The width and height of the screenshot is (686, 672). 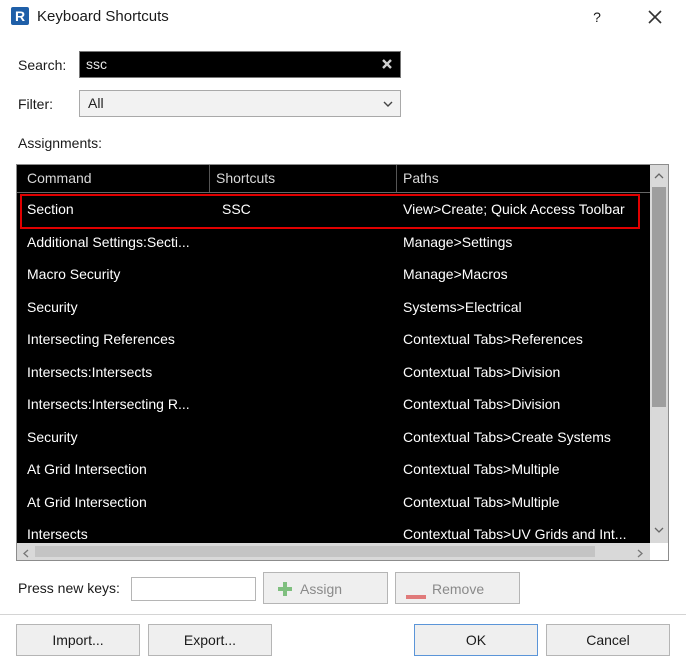 I want to click on horizontal-scroll-thumb, so click(x=315, y=551).